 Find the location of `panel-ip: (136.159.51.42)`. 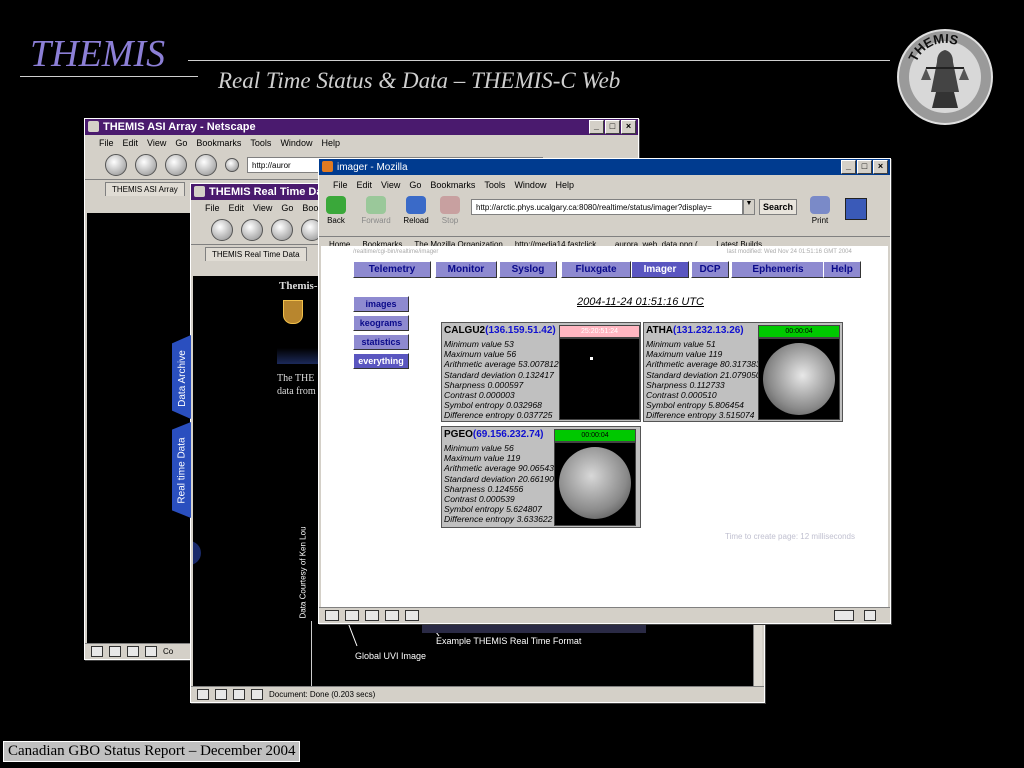

panel-ip: (136.159.51.42) is located at coordinates (520, 330).